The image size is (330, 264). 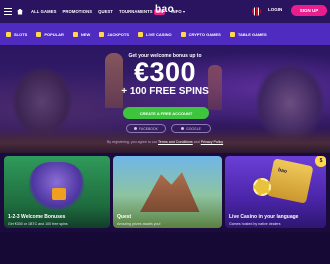 I want to click on gift-icon, so click(x=59, y=194).